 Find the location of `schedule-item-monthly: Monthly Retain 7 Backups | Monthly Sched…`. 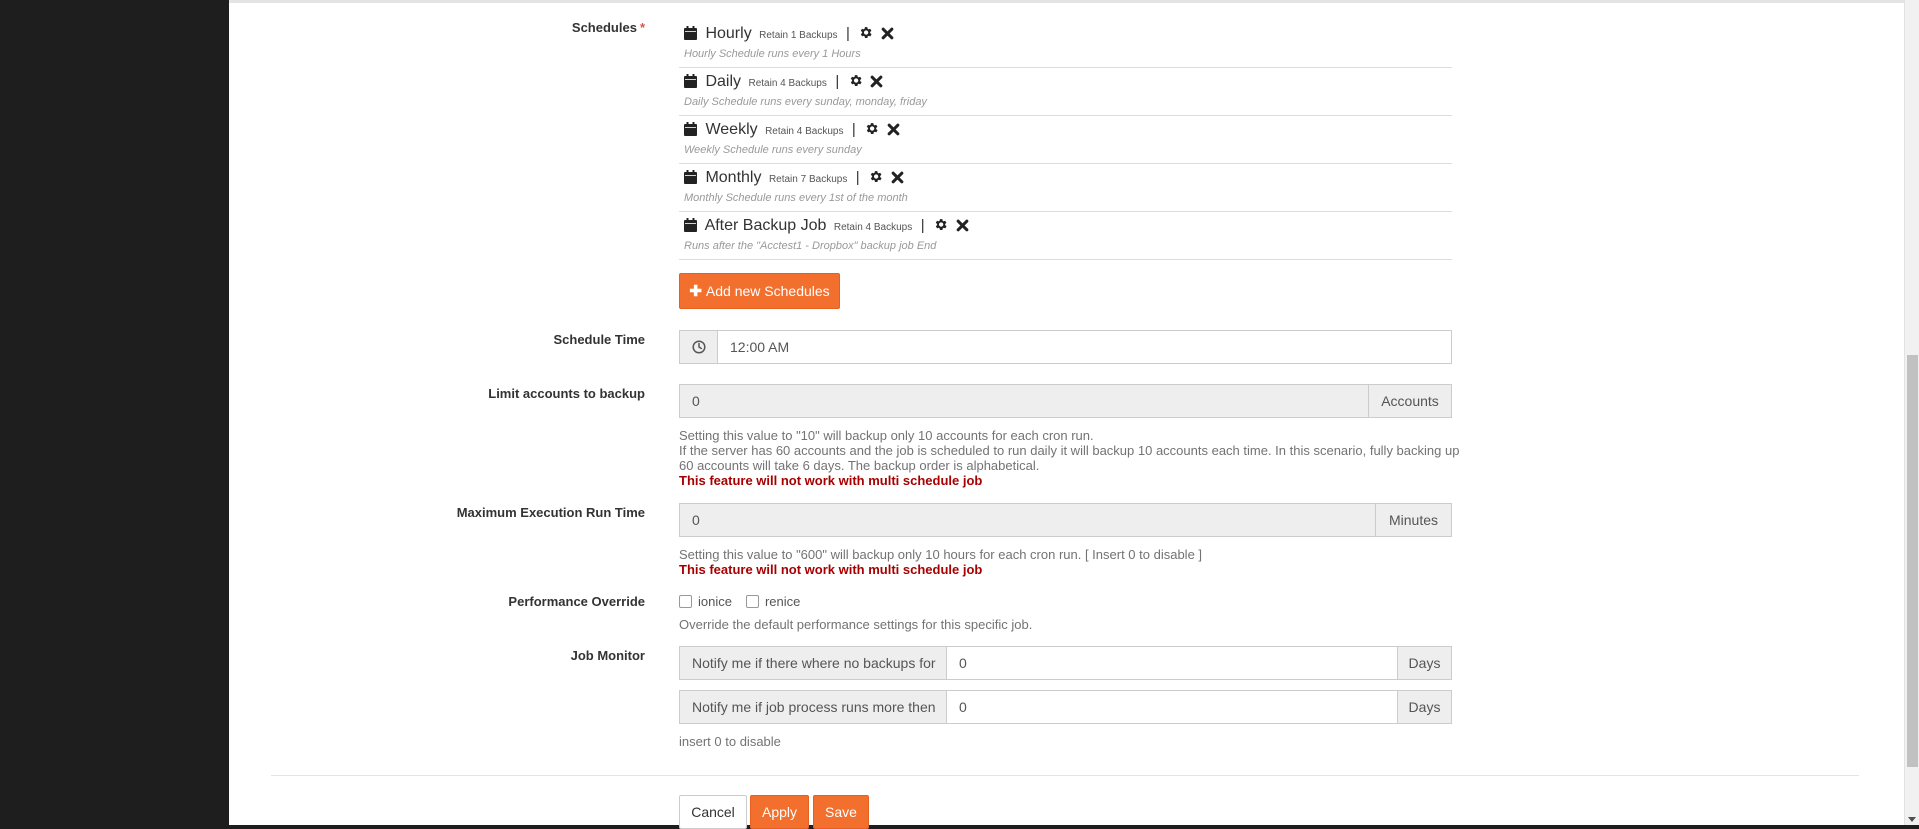

schedule-item-monthly: Monthly Retain 7 Backups | Monthly Sched… is located at coordinates (1065, 188).